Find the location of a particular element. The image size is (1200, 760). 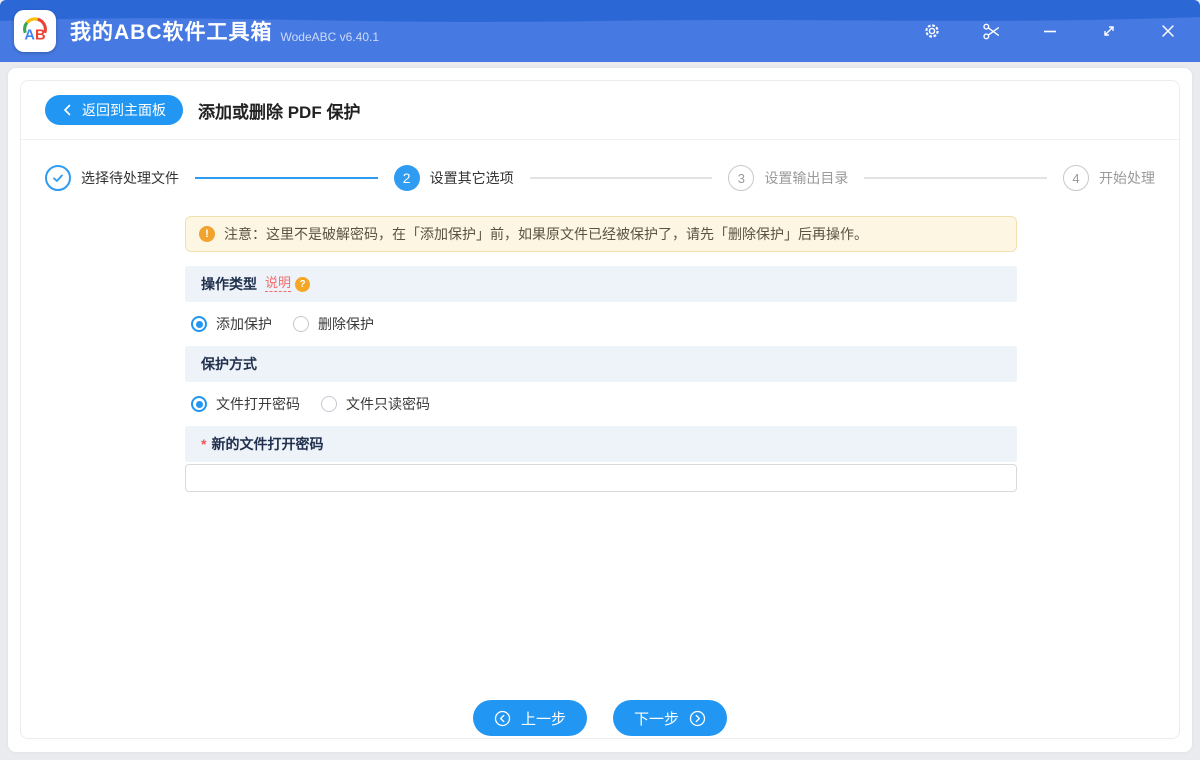

step-4-label: 开始处理 is located at coordinates (1127, 178).